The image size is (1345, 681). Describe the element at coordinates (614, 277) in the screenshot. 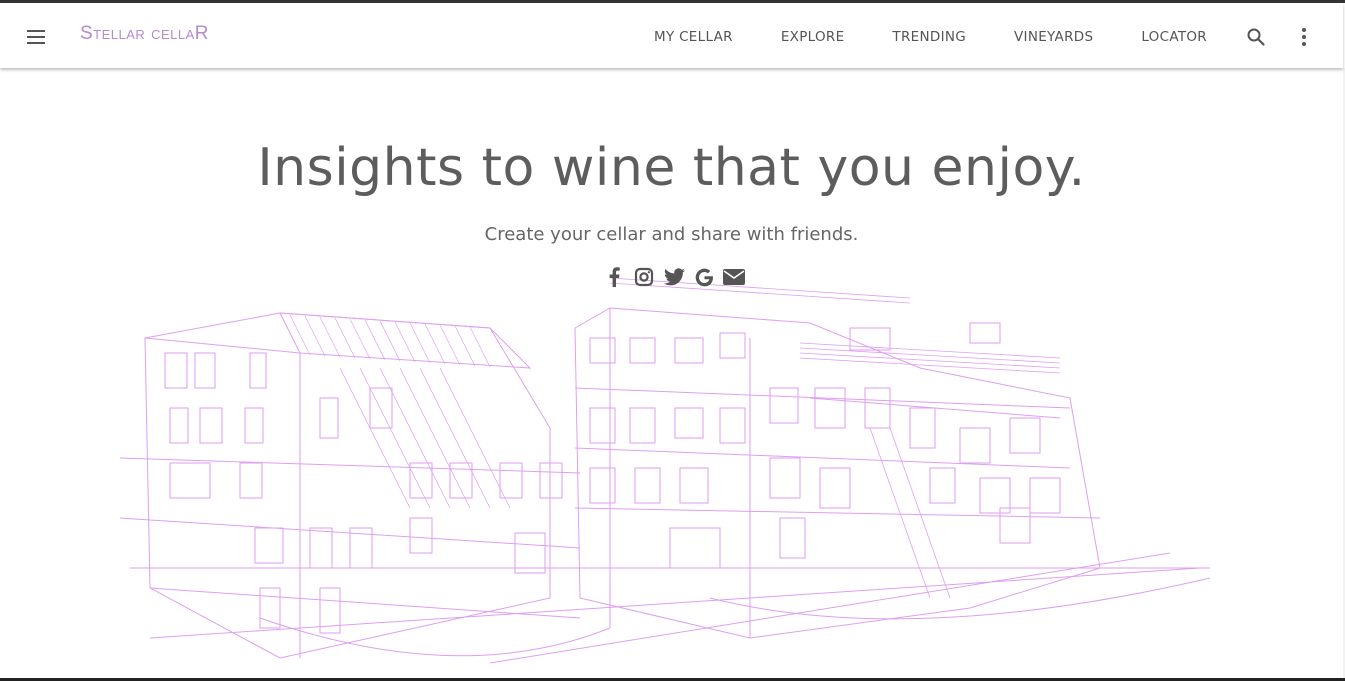

I see `facebook-icon` at that location.